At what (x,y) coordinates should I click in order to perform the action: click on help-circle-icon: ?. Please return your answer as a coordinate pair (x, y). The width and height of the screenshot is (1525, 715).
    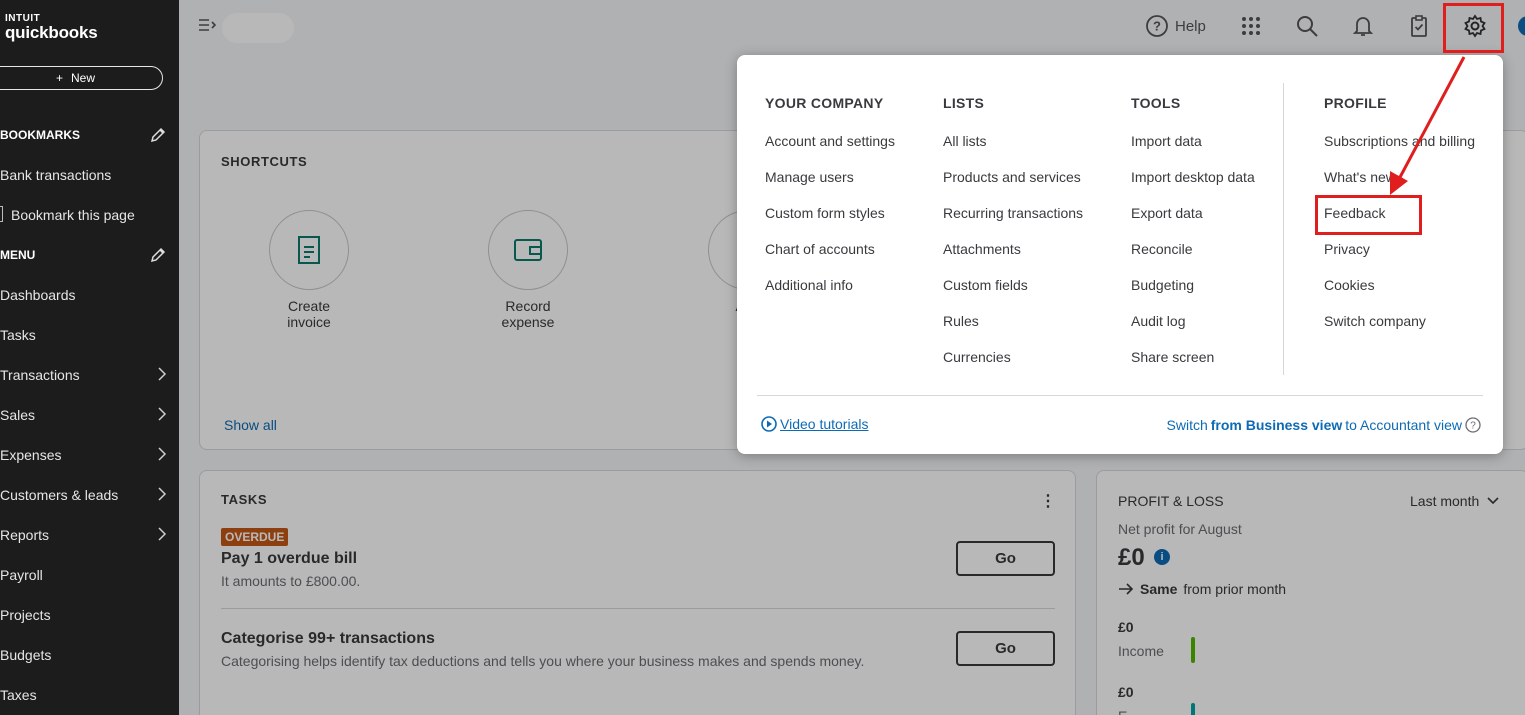
    Looking at the image, I should click on (1473, 425).